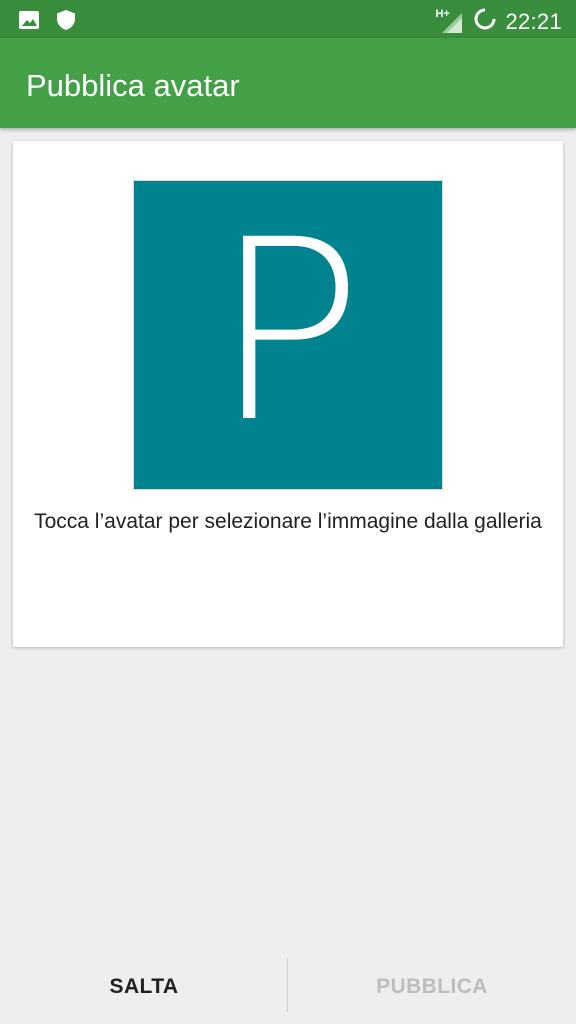 The width and height of the screenshot is (576, 1024). Describe the element at coordinates (288, 83) in the screenshot. I see `app-bar: Pubblica avatar` at that location.